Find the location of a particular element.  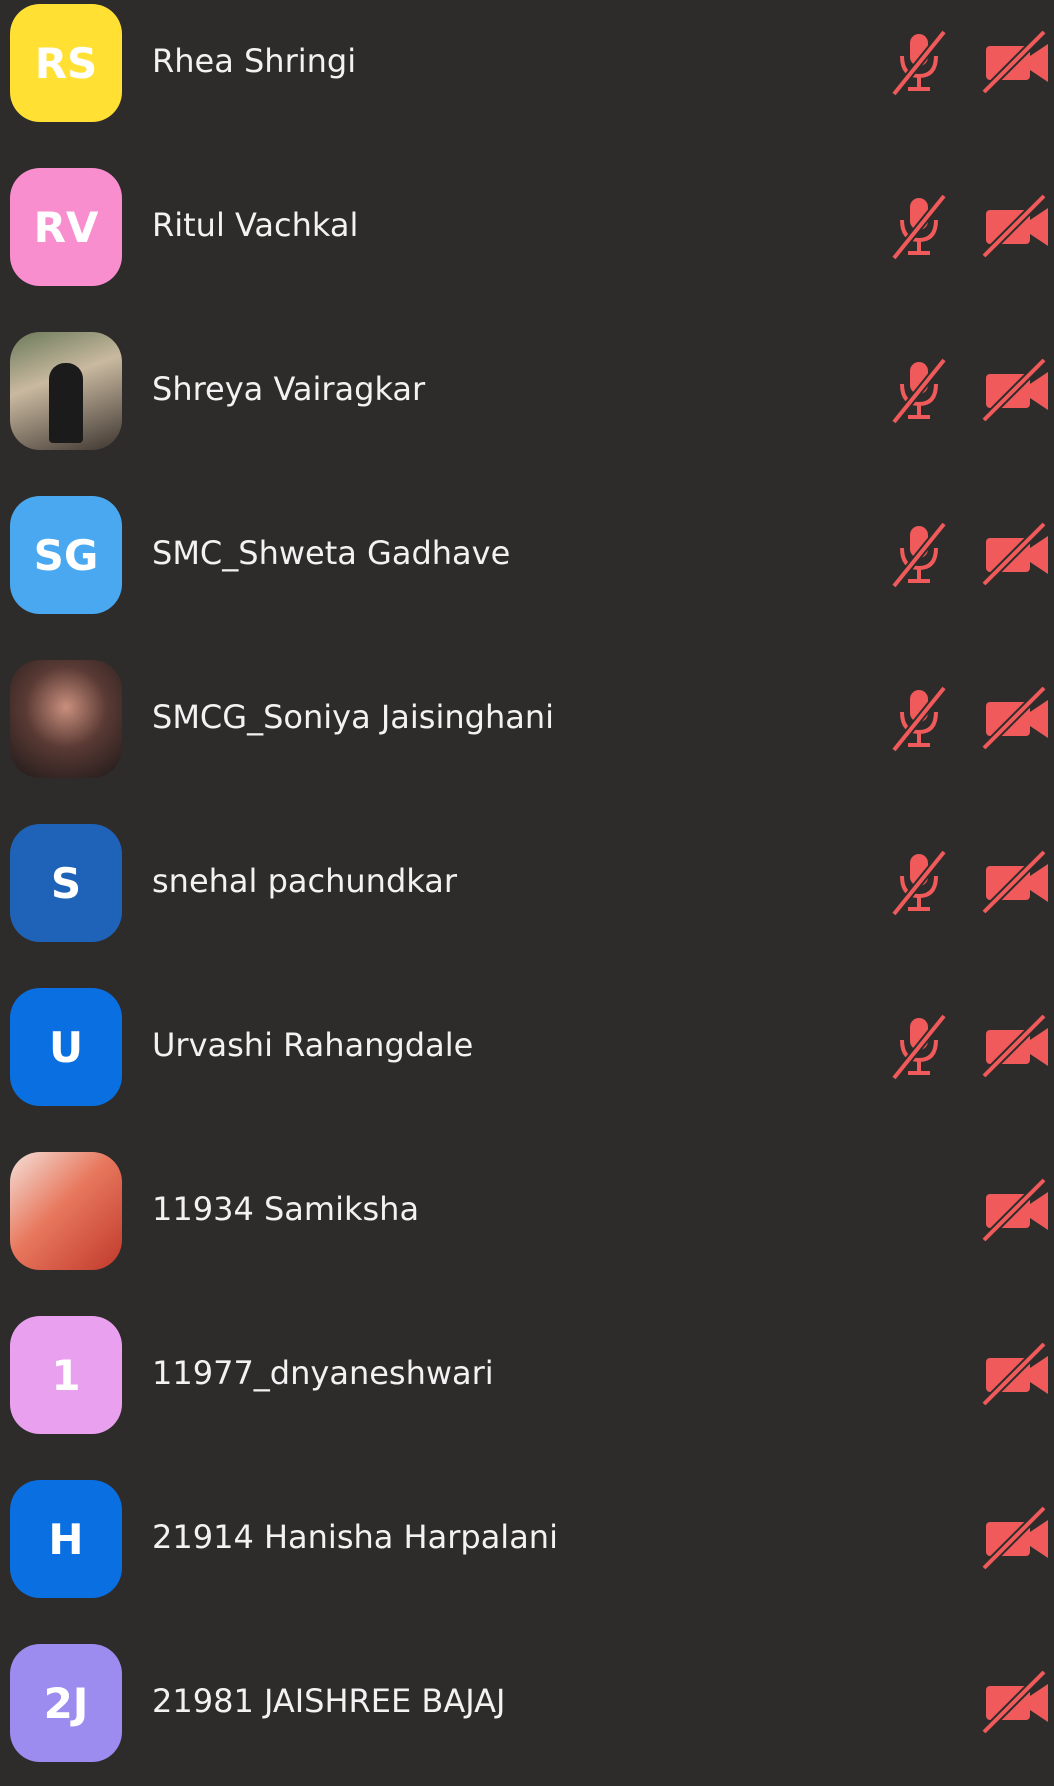

participant-name: 21914 Hanisha Harpalani is located at coordinates (355, 1537).